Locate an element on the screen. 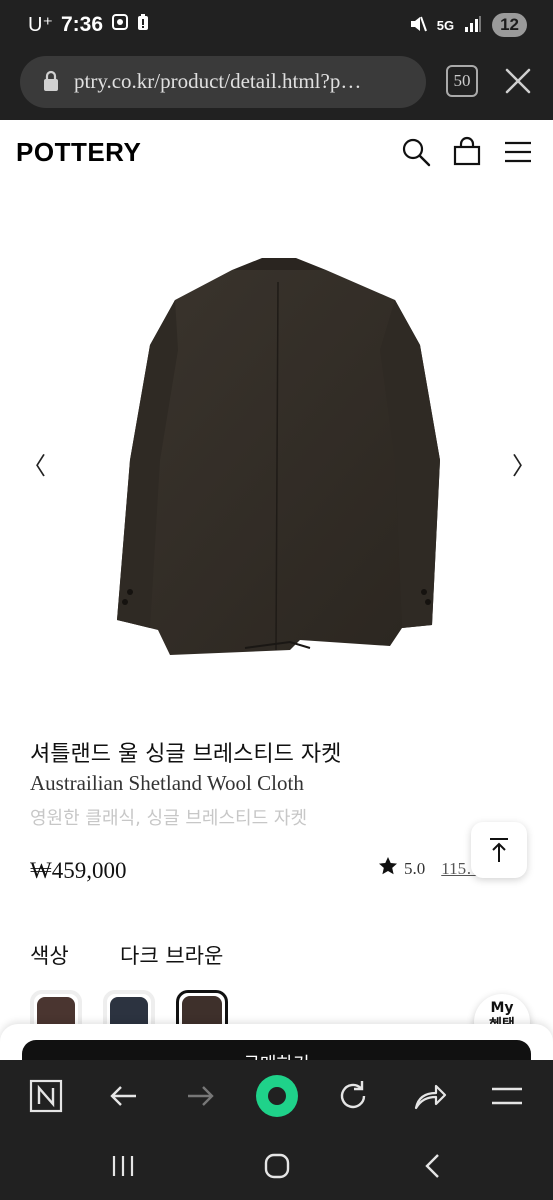 This screenshot has width=553, height=1200. site-header: POTTERY is located at coordinates (276, 152).